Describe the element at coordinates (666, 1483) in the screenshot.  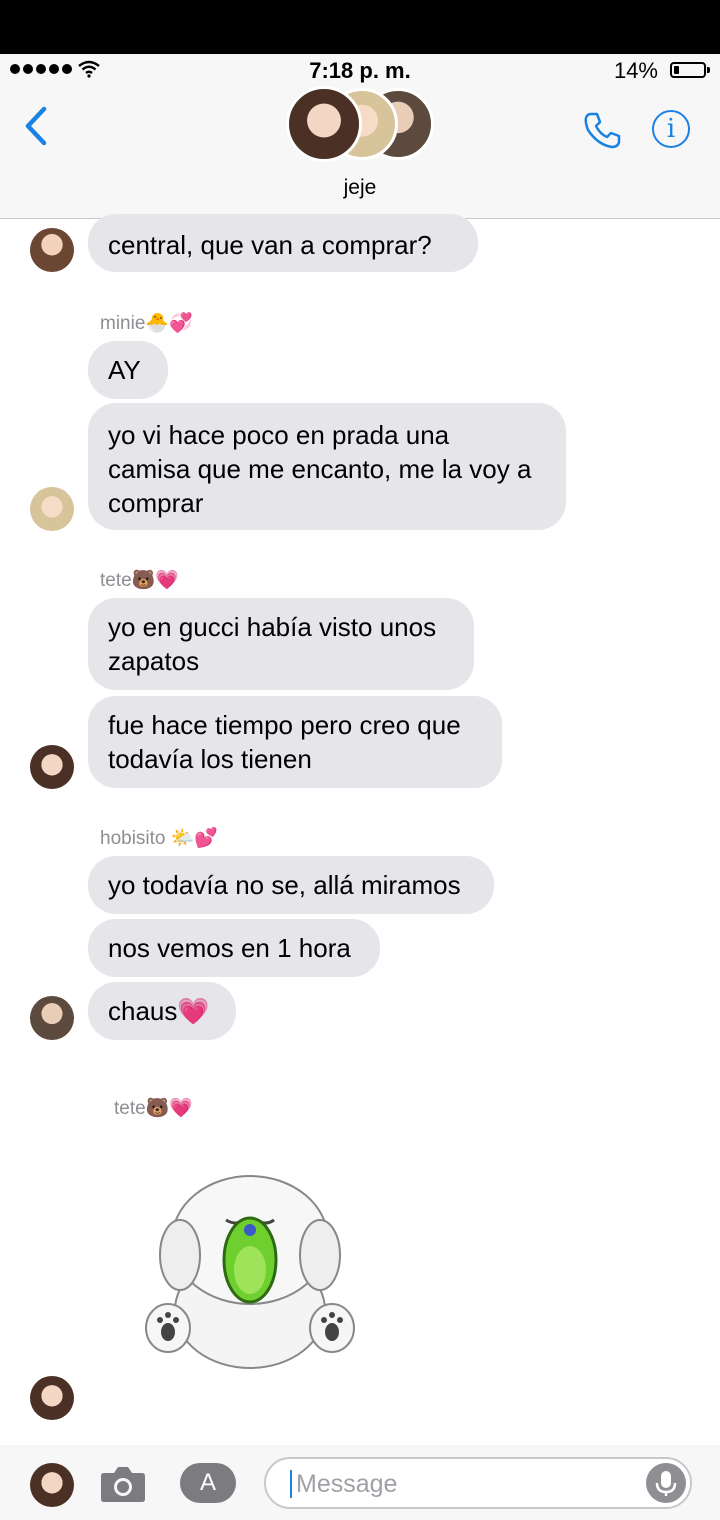
I see `microphone-icon` at that location.